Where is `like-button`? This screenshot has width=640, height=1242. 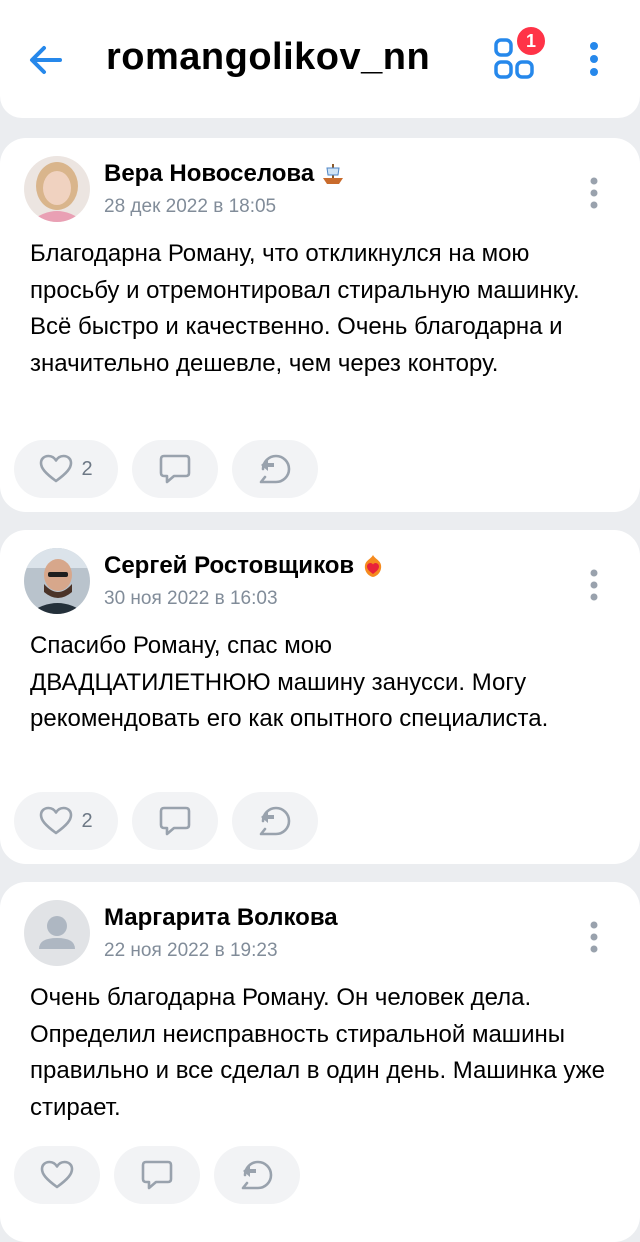 like-button is located at coordinates (57, 1175).